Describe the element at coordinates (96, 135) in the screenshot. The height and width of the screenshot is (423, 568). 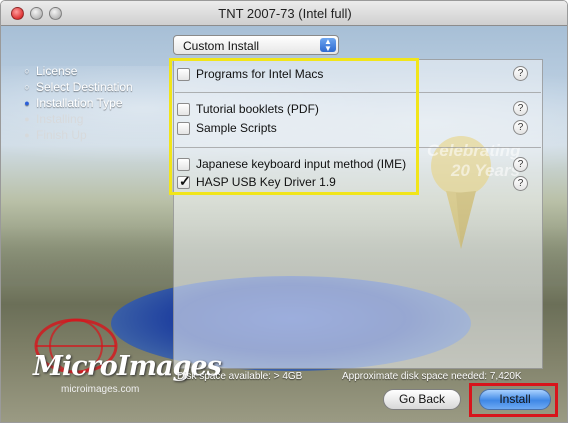
I see `step-finish-up: ● Finish Up` at that location.